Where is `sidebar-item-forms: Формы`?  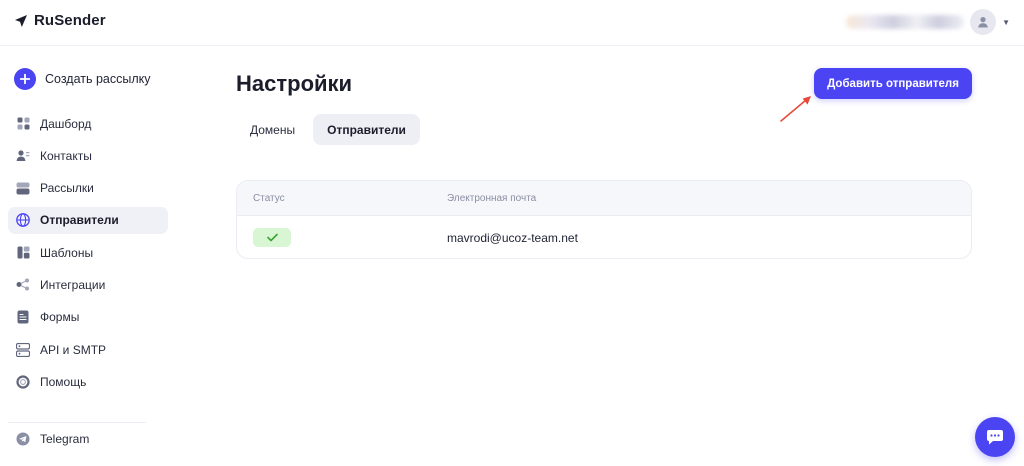
sidebar-item-forms: Формы is located at coordinates (88, 317).